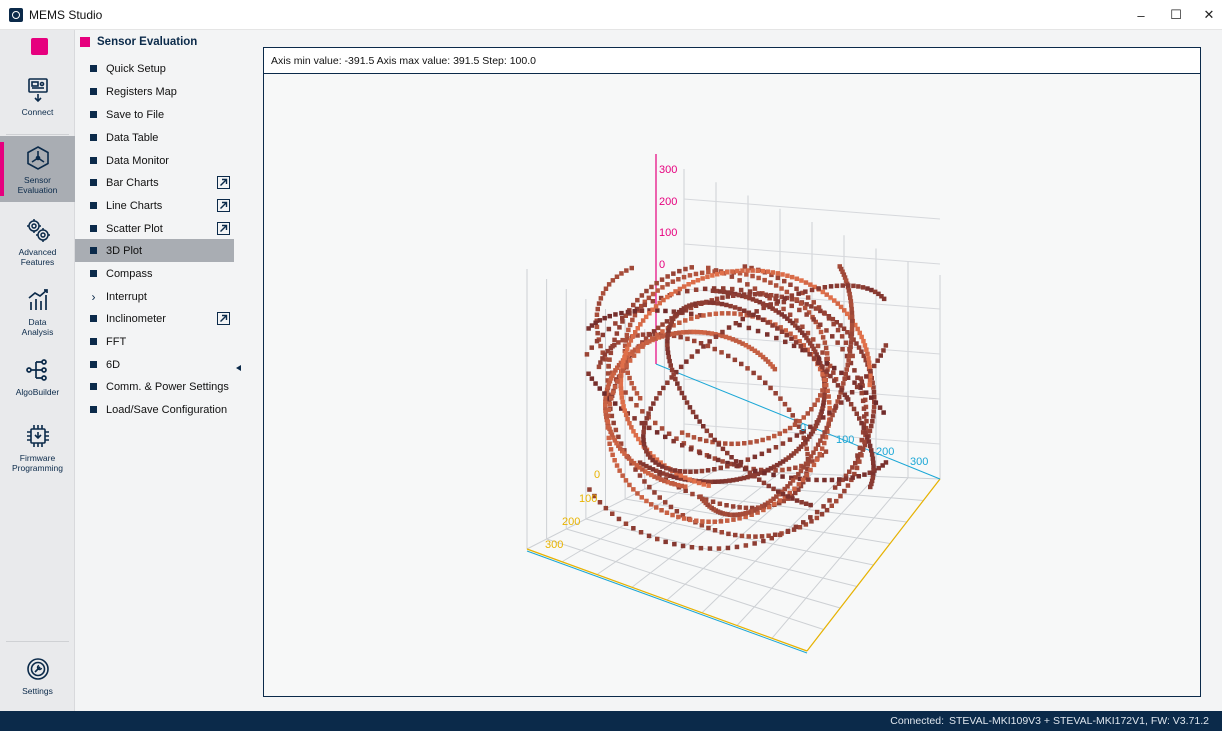 The width and height of the screenshot is (1222, 731). What do you see at coordinates (154, 318) in the screenshot?
I see `menu-item-inclinometer: Inclinometer` at bounding box center [154, 318].